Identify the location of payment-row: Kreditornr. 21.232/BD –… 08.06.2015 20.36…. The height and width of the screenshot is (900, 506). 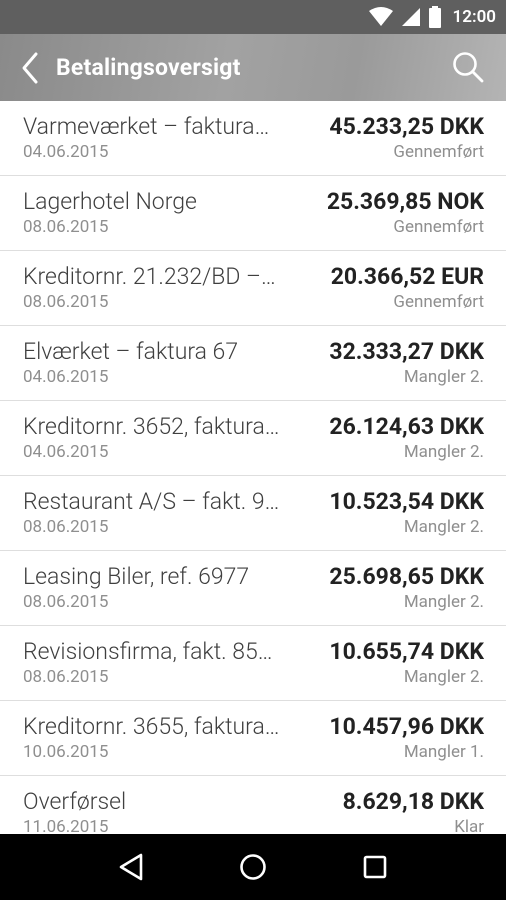
(253, 288).